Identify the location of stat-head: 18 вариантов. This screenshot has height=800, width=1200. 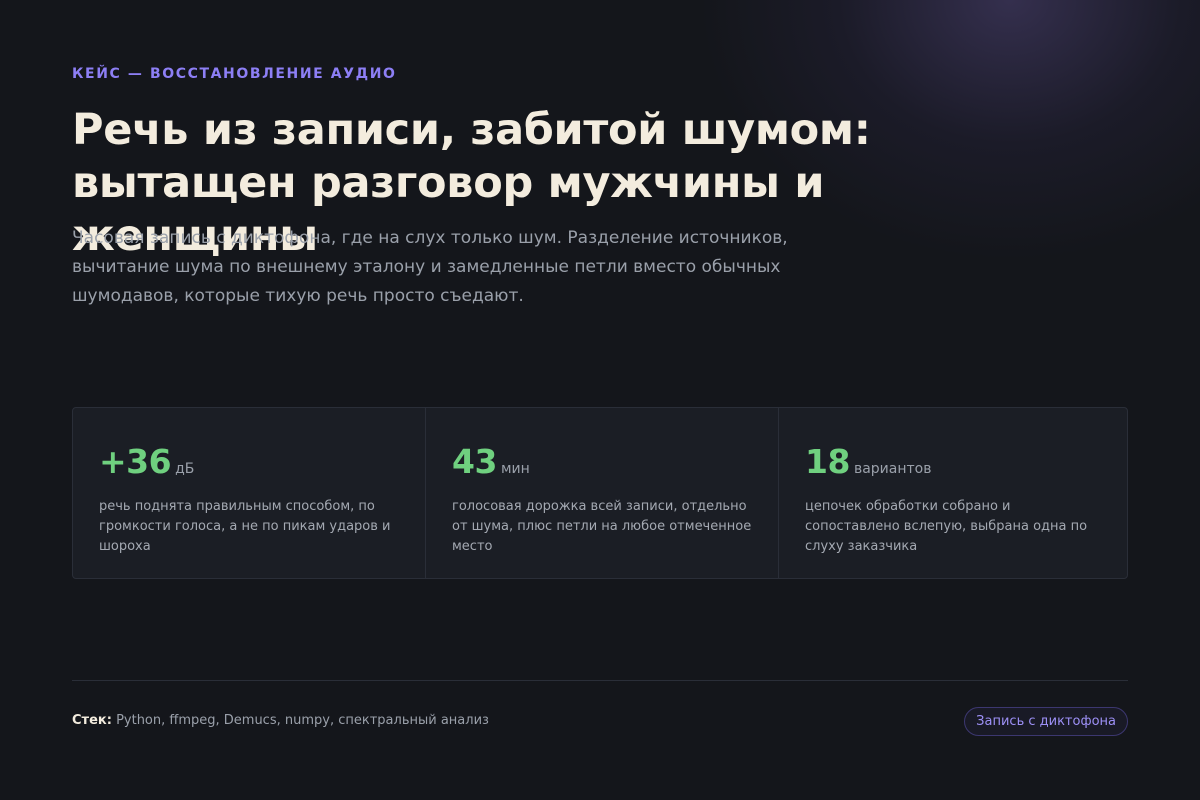
(955, 462).